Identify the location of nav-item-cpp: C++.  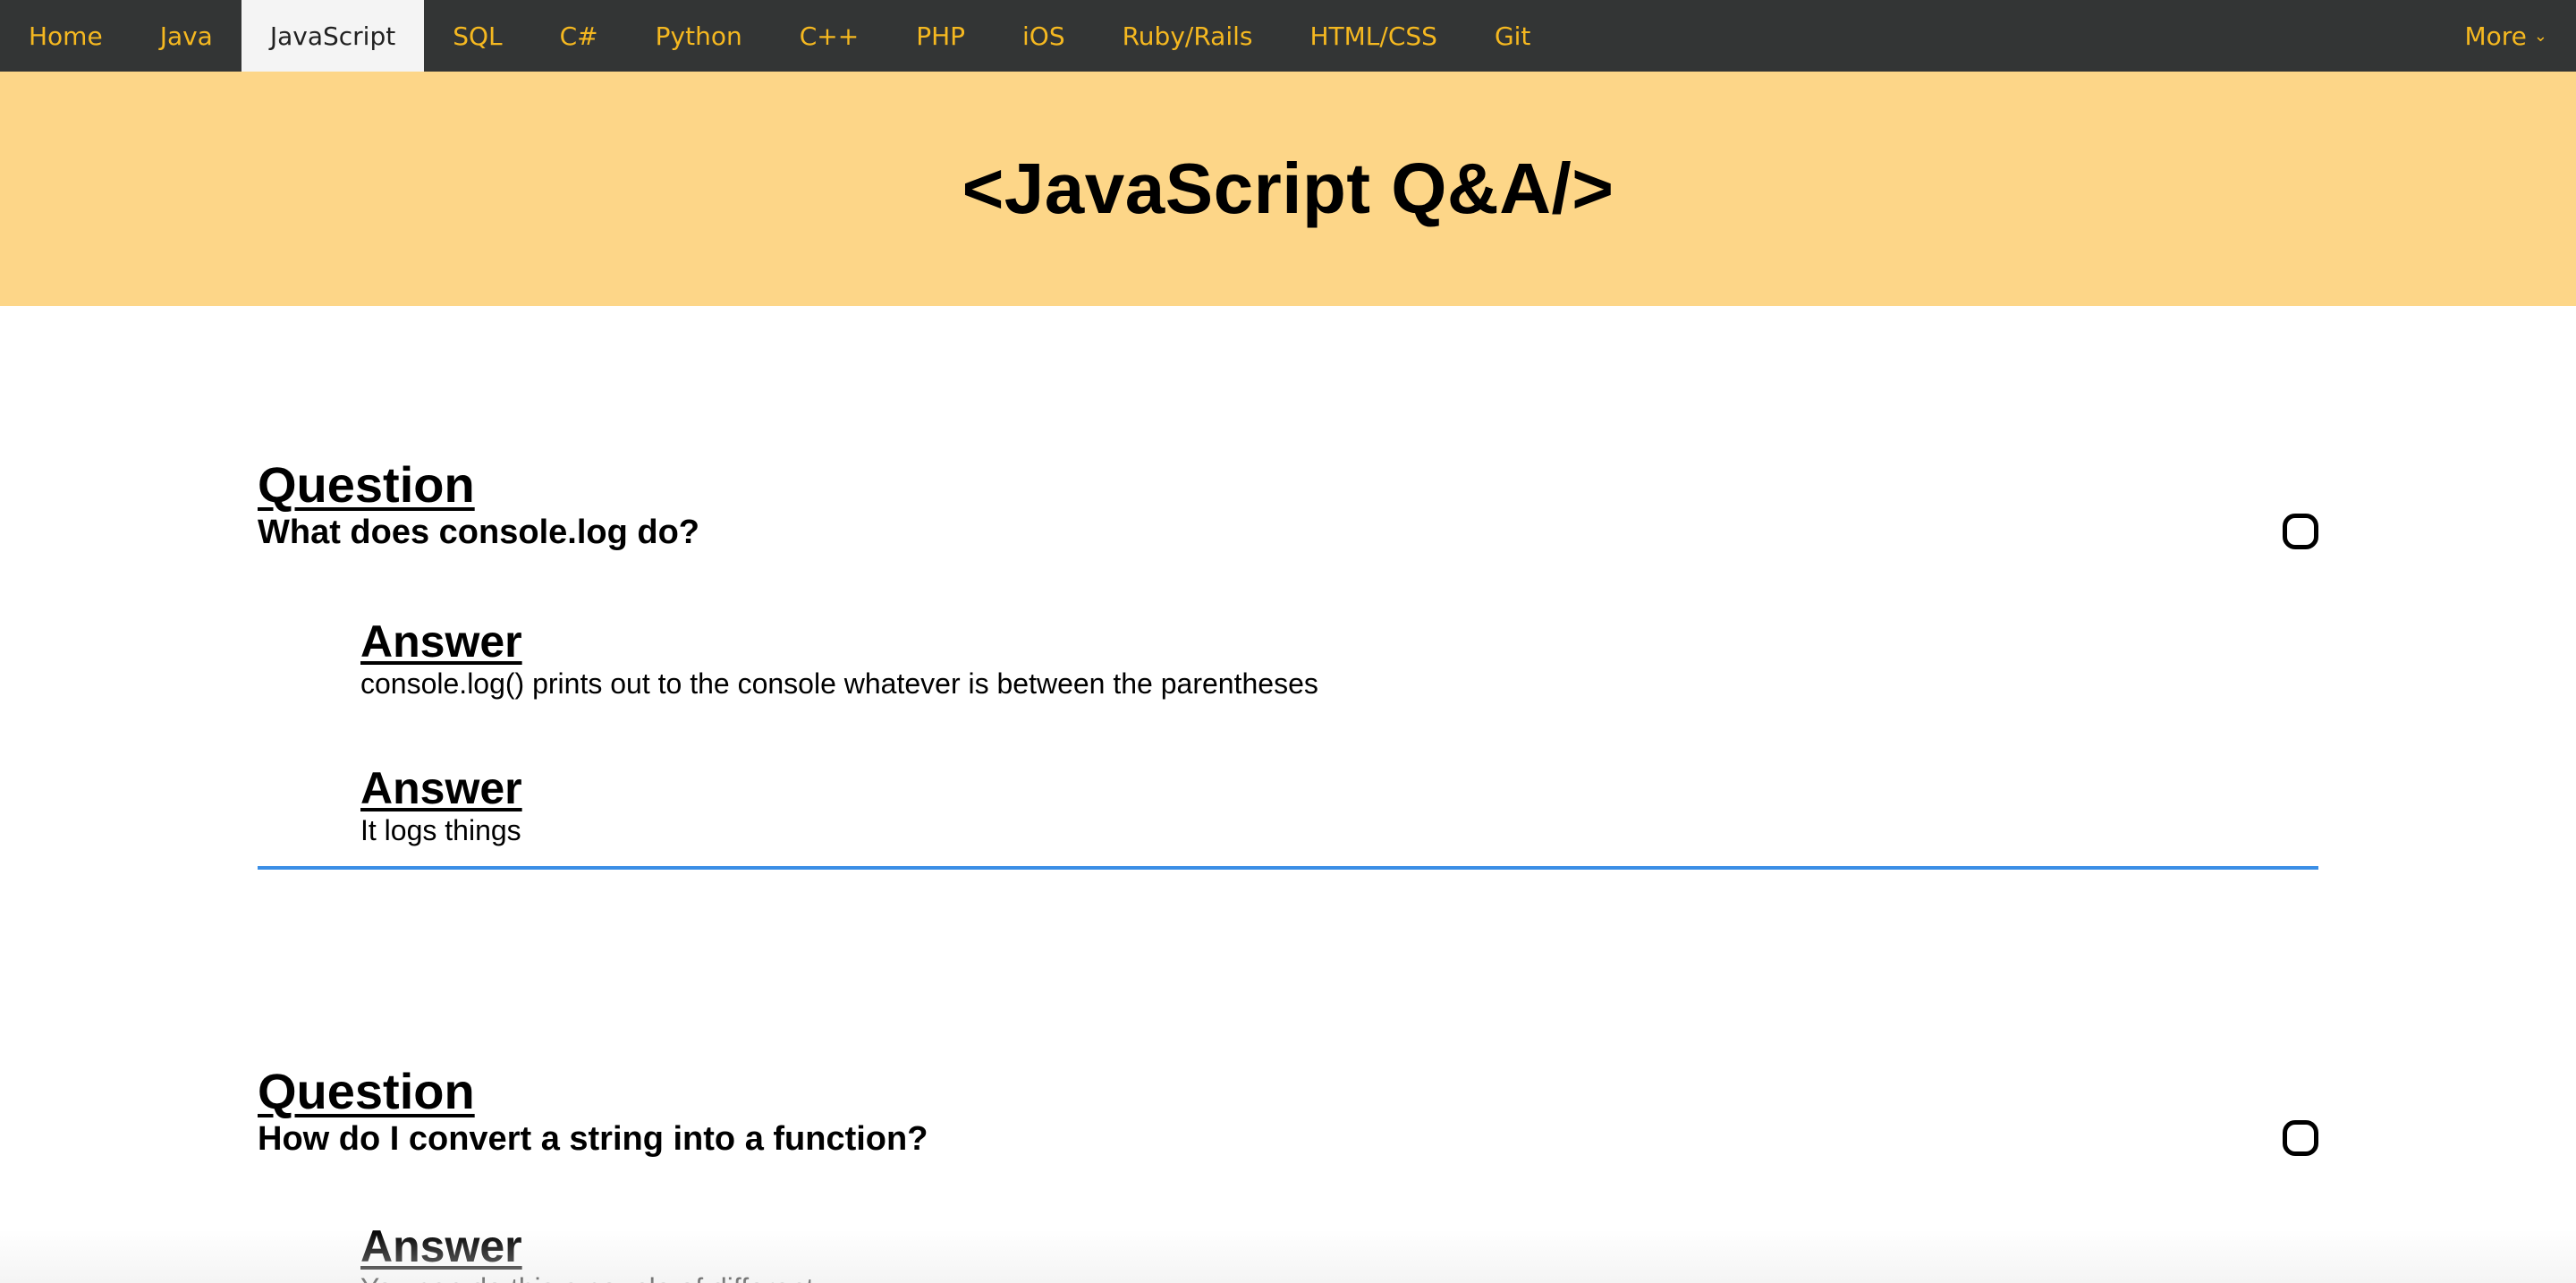
(829, 36).